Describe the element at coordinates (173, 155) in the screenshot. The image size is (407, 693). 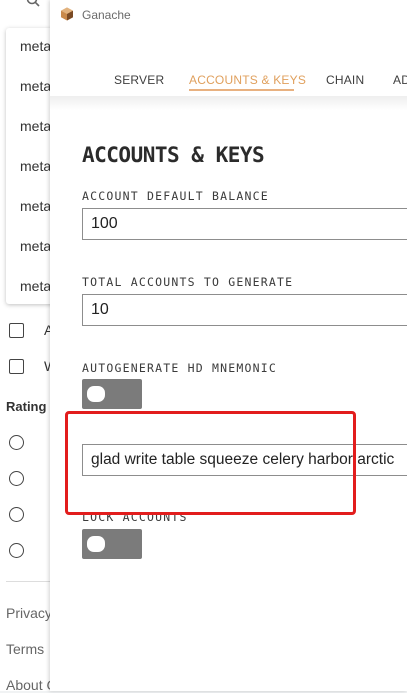
I see `page-title: ACCOUNTS & KEYS` at that location.